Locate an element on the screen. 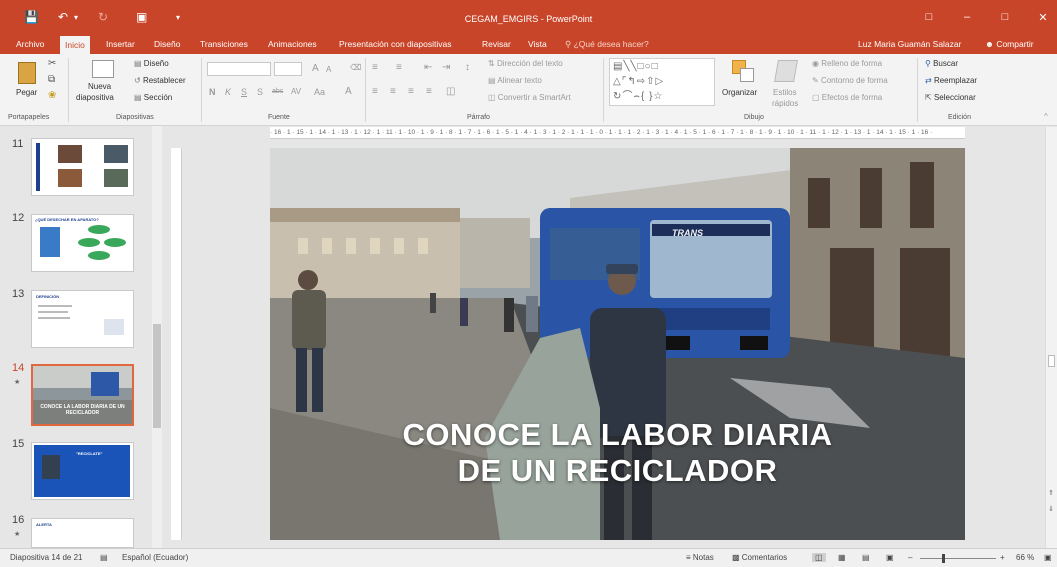 The width and height of the screenshot is (1057, 567). strikethrough-button: abc is located at coordinates (277, 91).